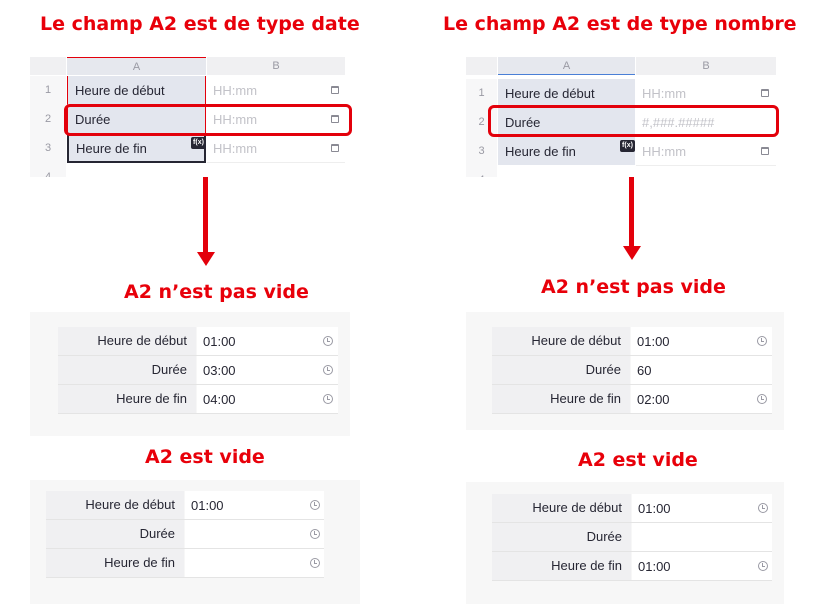 Image resolution: width=824 pixels, height=615 pixels. I want to click on end-time-field: 04:00, so click(267, 399).